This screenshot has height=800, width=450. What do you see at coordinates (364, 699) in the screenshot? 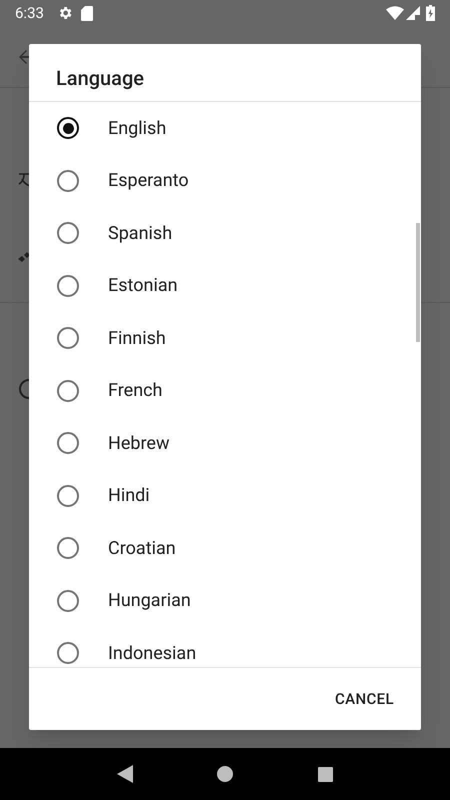
I see `cancel-button: CANCEL` at bounding box center [364, 699].